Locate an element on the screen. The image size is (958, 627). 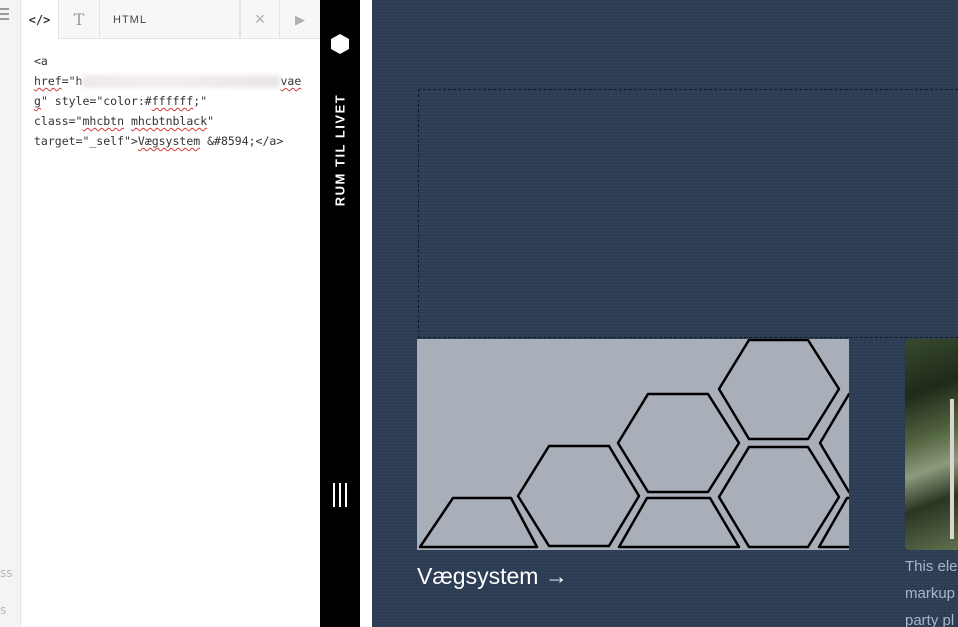
code-line: g" style="color:#ffffff;" is located at coordinates (176, 101).